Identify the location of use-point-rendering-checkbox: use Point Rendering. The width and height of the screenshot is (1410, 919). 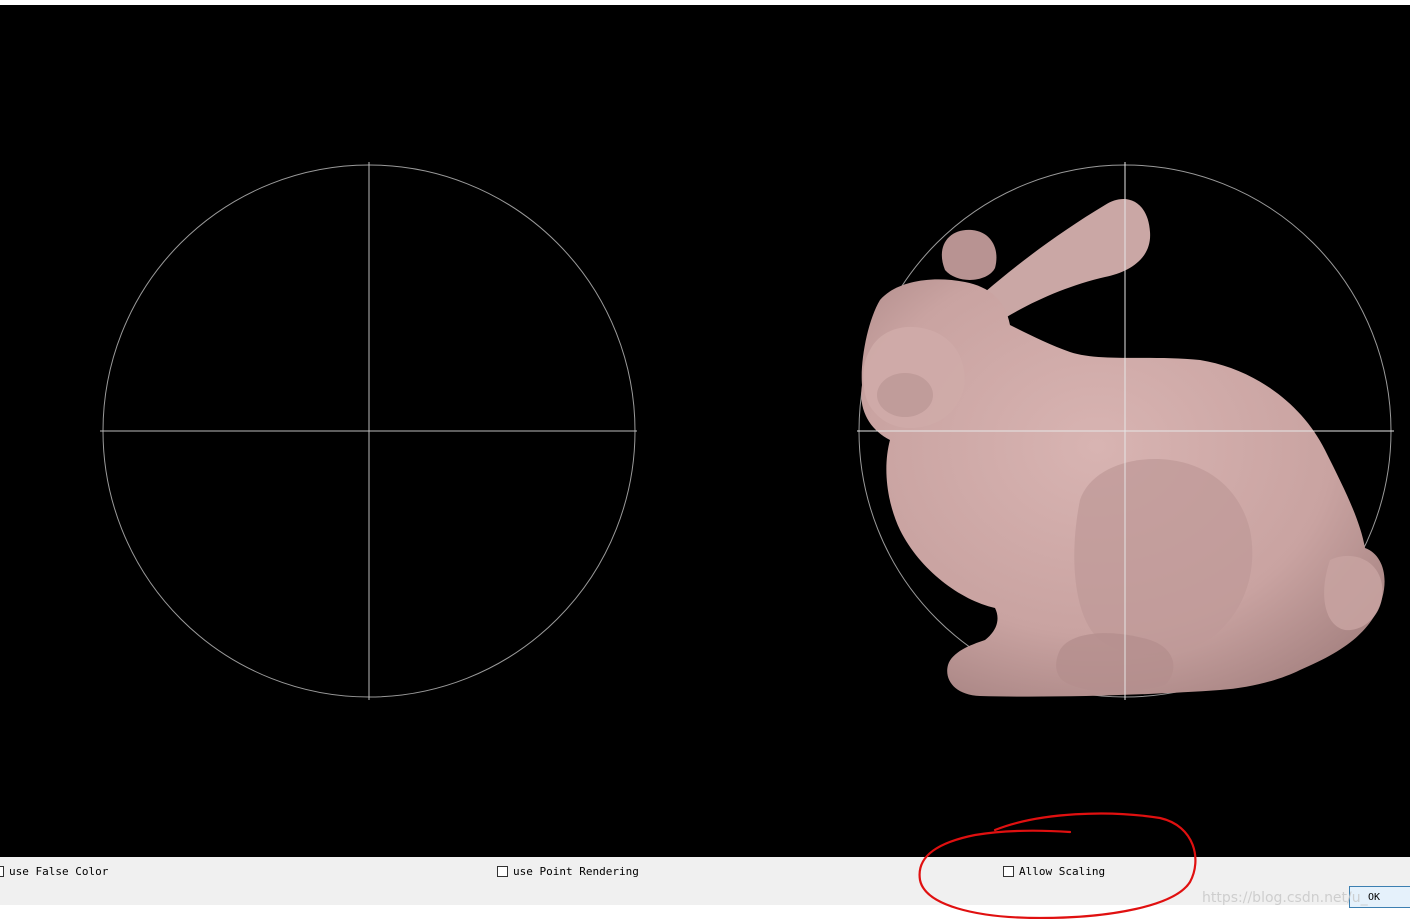
(568, 871).